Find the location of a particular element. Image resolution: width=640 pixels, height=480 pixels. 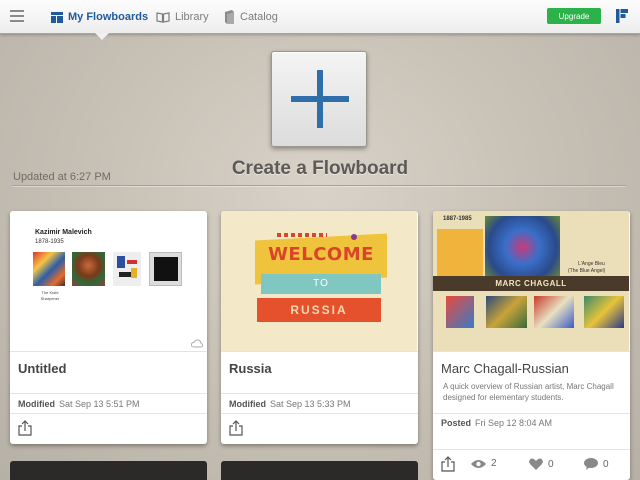

views-count: 2 is located at coordinates (483, 463).